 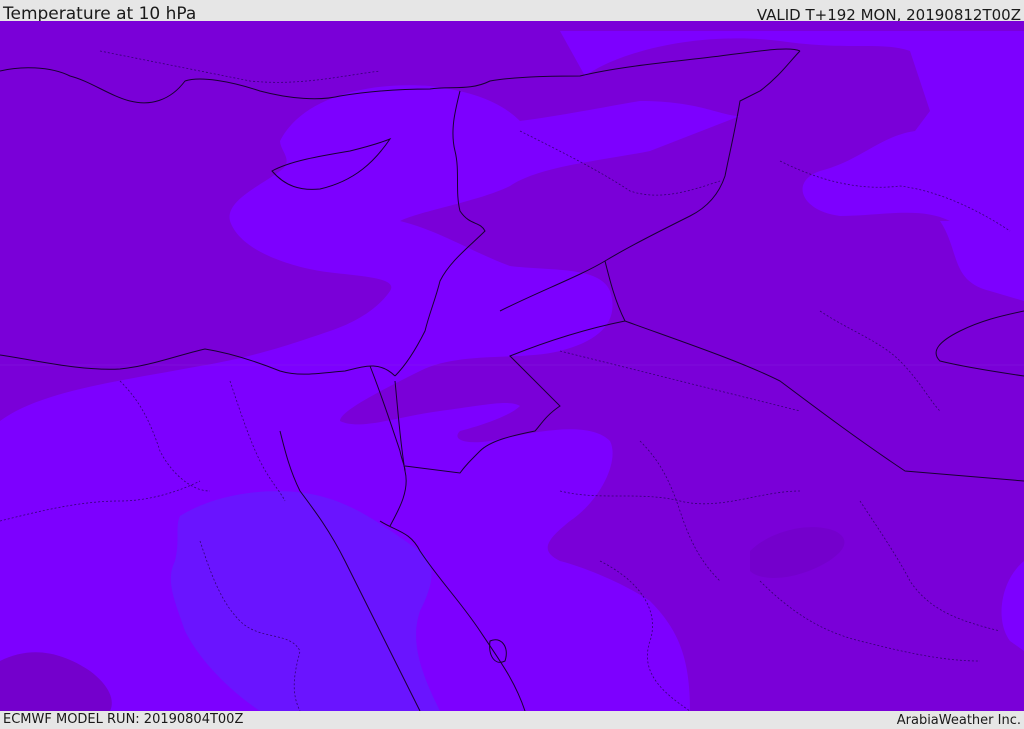 What do you see at coordinates (123, 719) in the screenshot?
I see `model-run-label: ECMWF MODEL RUN: 20190804T00Z` at bounding box center [123, 719].